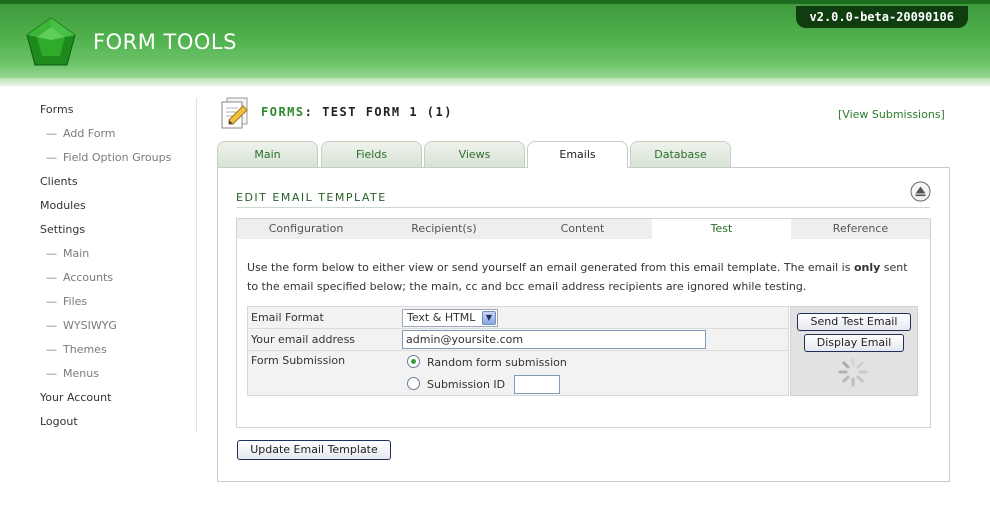 This screenshot has width=990, height=519. What do you see at coordinates (303, 339) in the screenshot?
I see `email-address-label: Your email address` at bounding box center [303, 339].